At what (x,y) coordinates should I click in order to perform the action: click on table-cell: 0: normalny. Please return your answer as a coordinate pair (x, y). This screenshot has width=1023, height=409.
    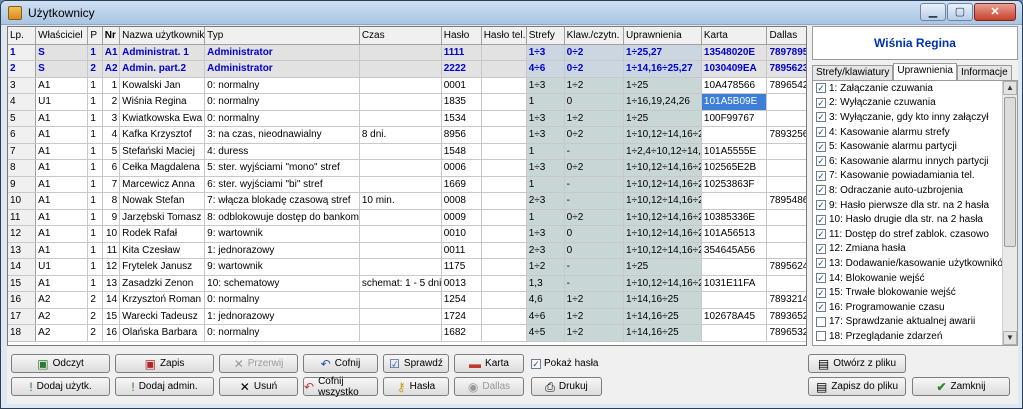
    Looking at the image, I should click on (282, 300).